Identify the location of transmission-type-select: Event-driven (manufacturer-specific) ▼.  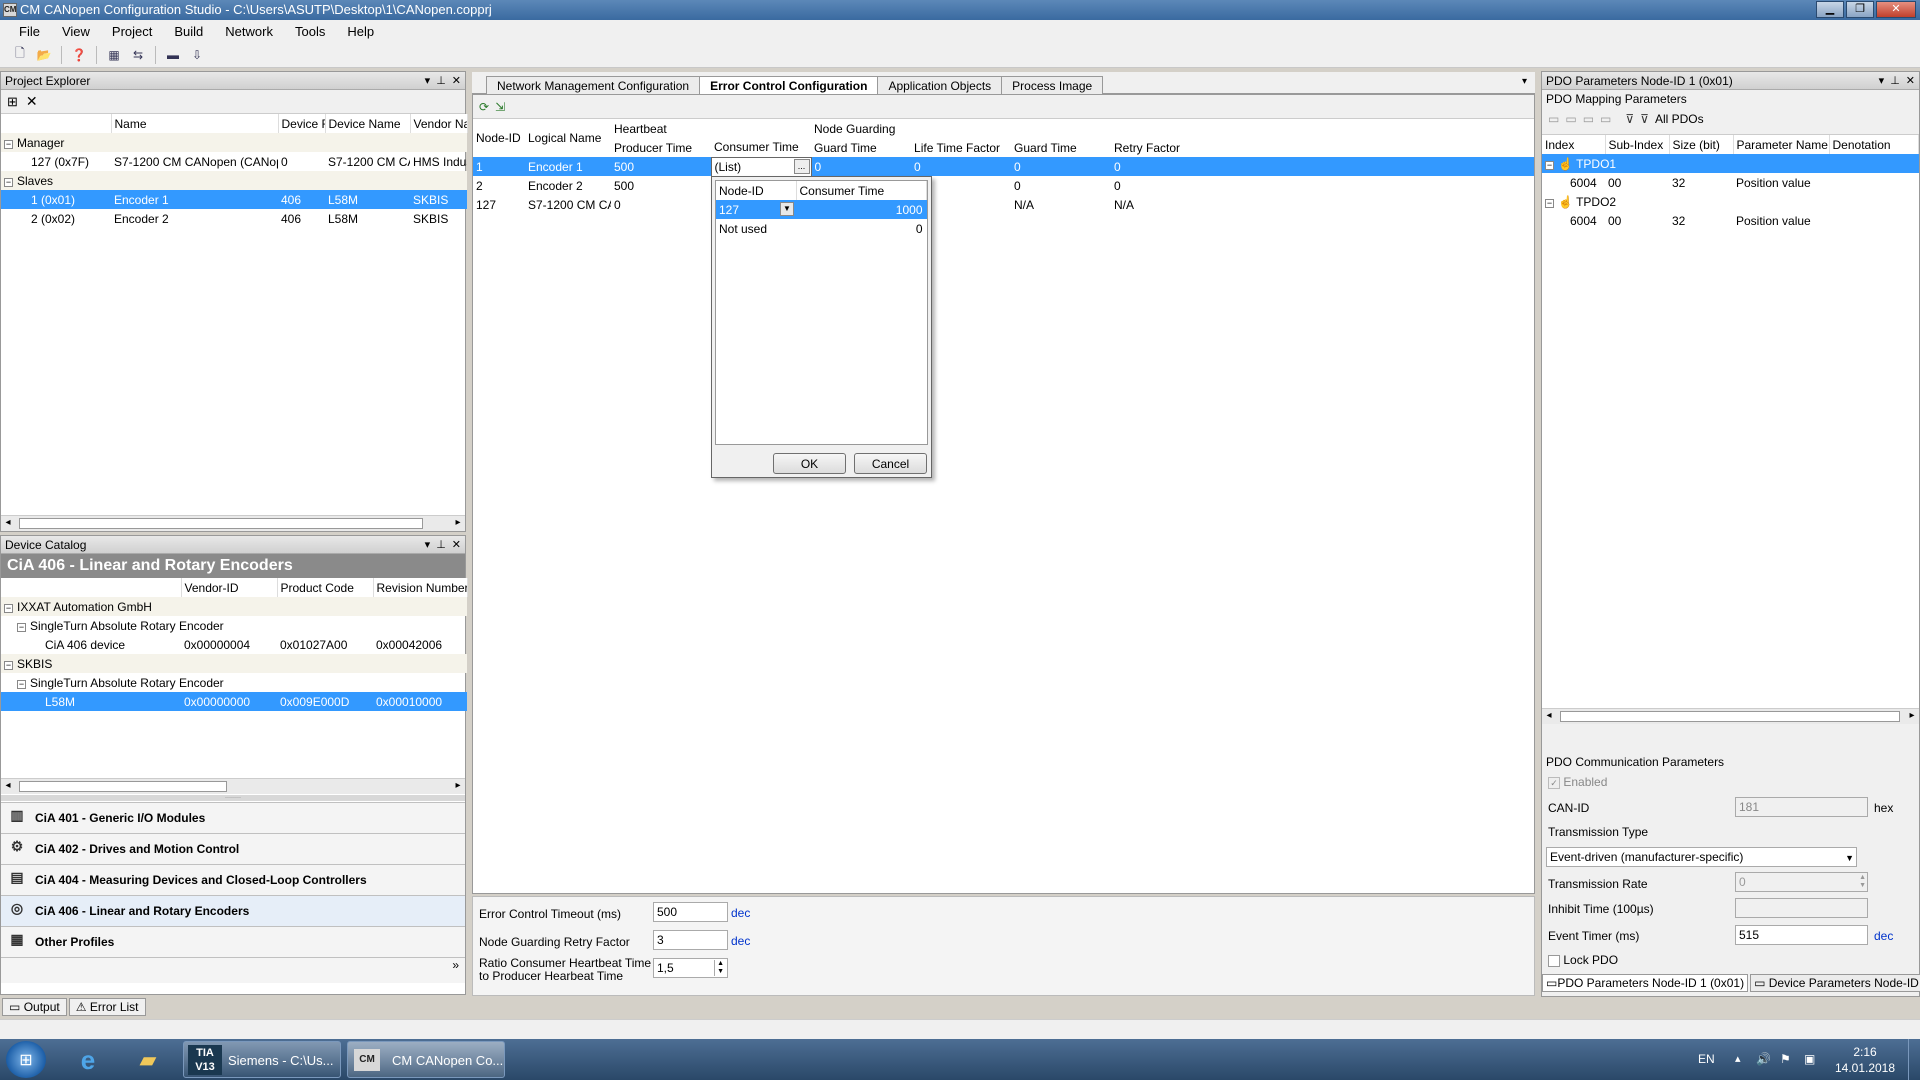
(1701, 857).